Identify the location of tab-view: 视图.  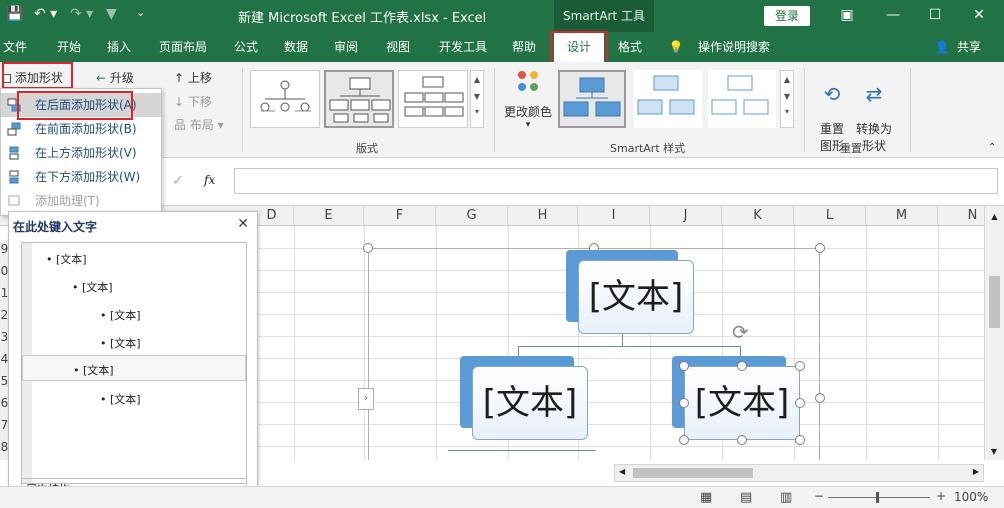
(398, 47).